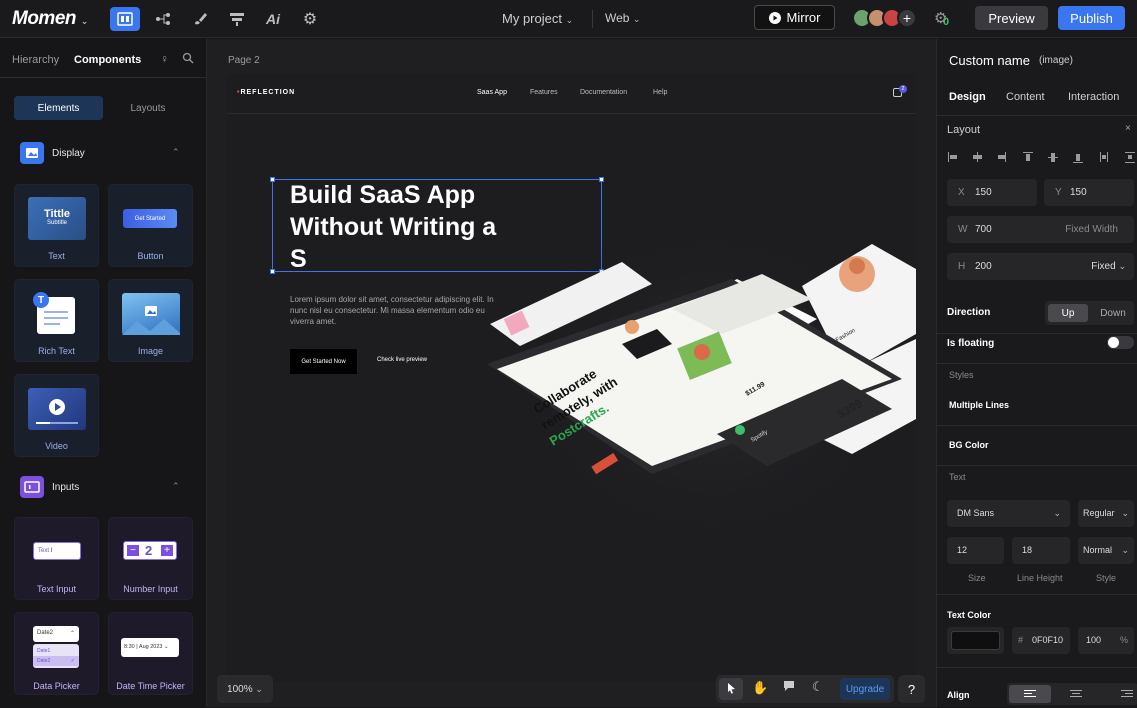  Describe the element at coordinates (1106, 513) in the screenshot. I see `font-weight-select: Regular ⌄` at that location.